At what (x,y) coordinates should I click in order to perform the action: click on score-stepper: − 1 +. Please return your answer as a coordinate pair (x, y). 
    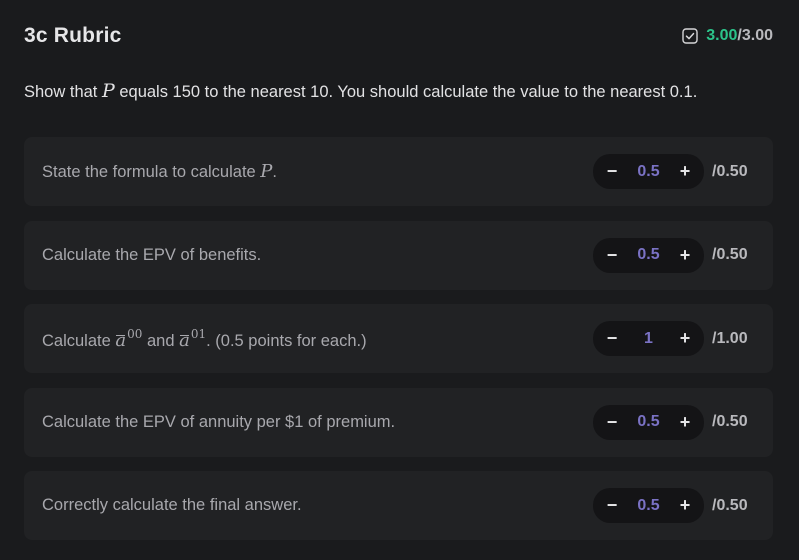
    Looking at the image, I should click on (648, 338).